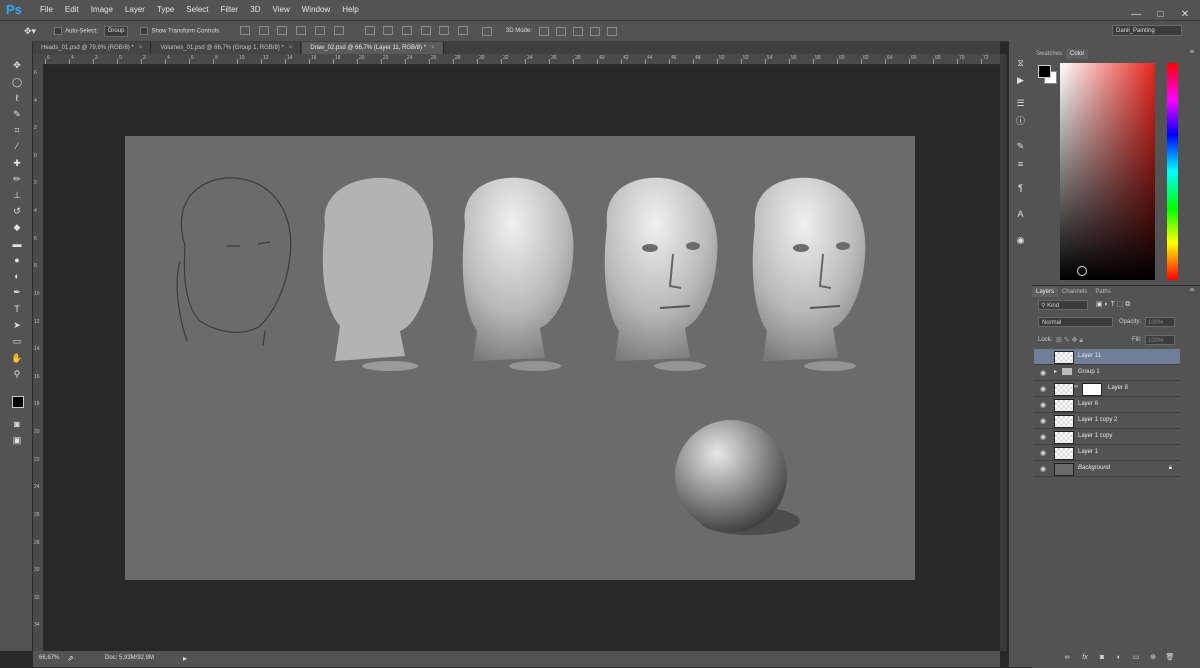 The width and height of the screenshot is (1200, 668). What do you see at coordinates (301, 30) in the screenshot?
I see `align-left-icon` at bounding box center [301, 30].